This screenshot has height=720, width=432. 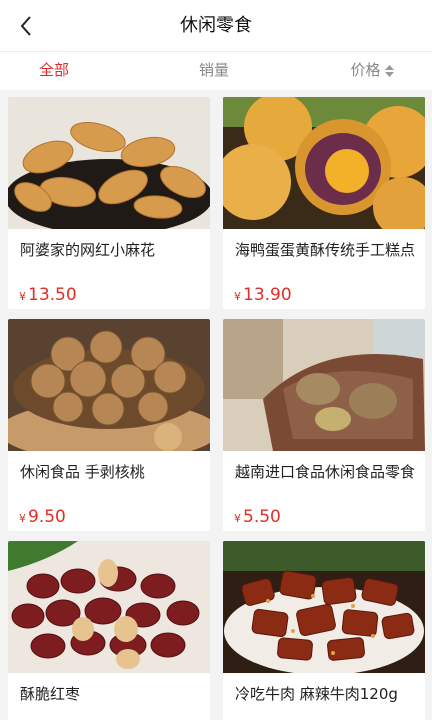 I want to click on page-title: 休闲零食, so click(x=216, y=25).